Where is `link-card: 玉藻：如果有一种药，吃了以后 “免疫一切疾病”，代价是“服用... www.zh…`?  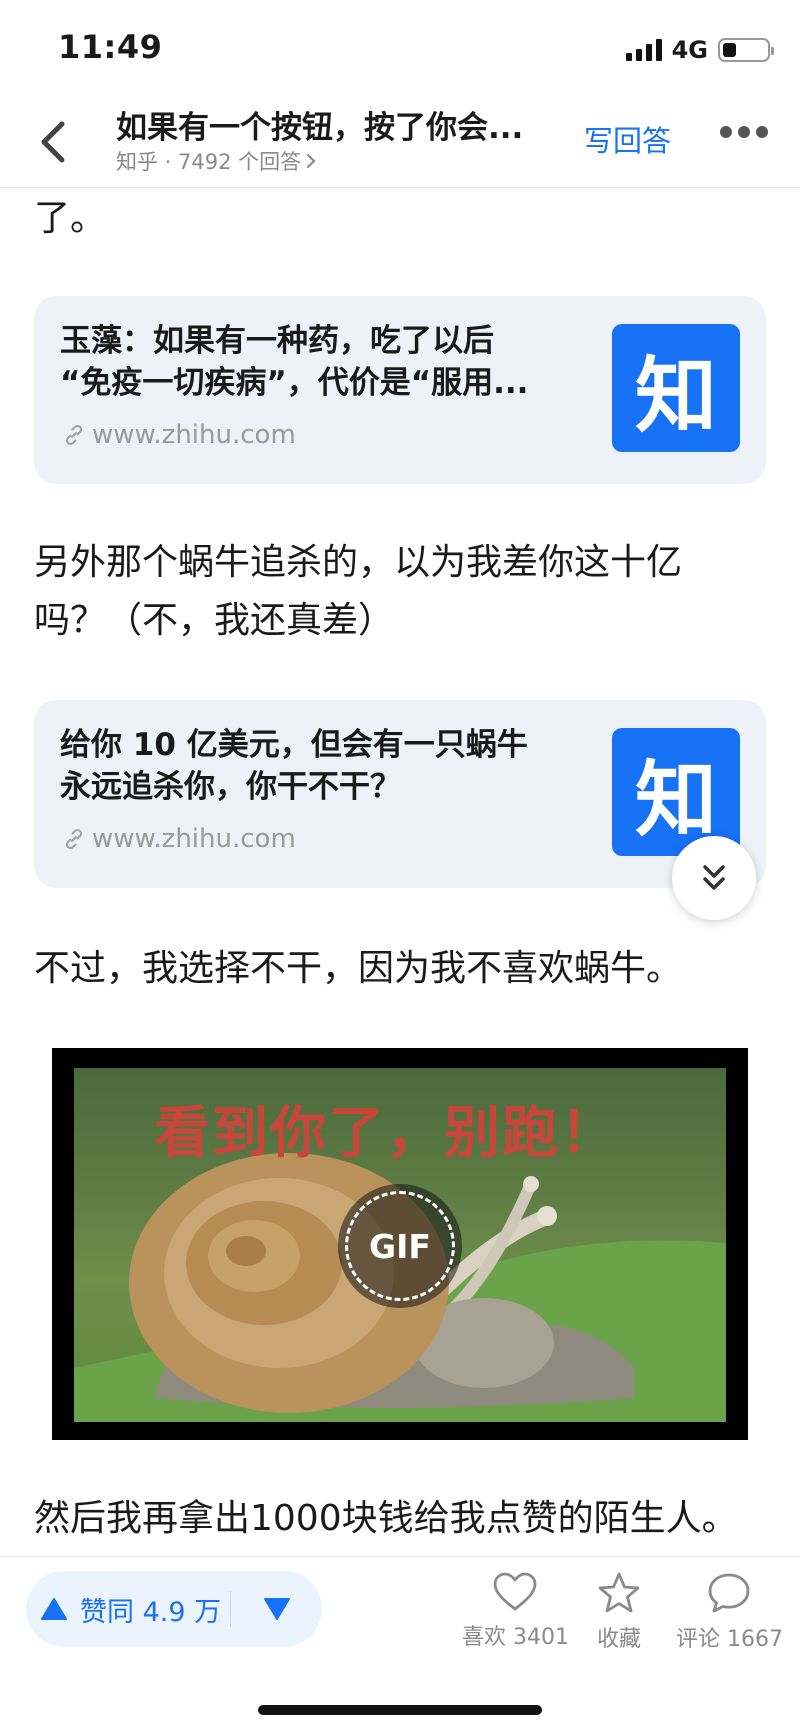 link-card: 玉藻：如果有一种药，吃了以后 “免疫一切疾病”，代价是“服用... www.zh… is located at coordinates (400, 390).